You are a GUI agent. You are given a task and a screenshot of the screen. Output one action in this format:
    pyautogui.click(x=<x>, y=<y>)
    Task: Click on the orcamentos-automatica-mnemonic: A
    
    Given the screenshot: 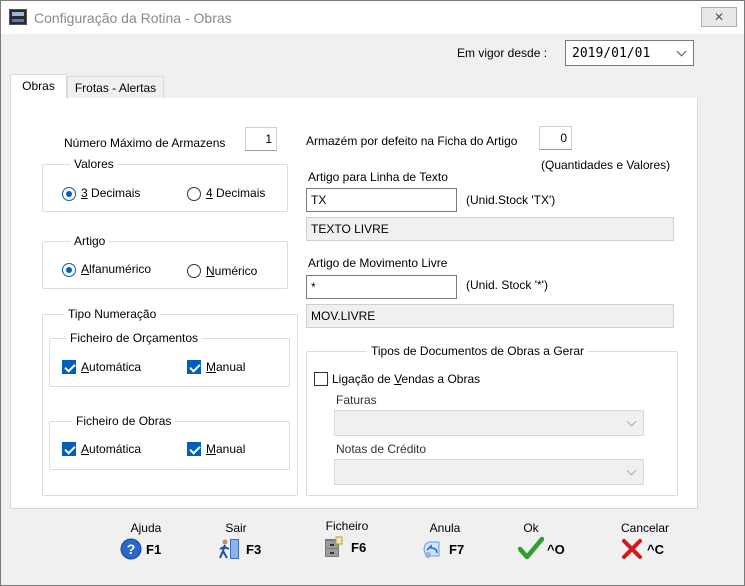 What is the action you would take?
    pyautogui.click(x=85, y=367)
    